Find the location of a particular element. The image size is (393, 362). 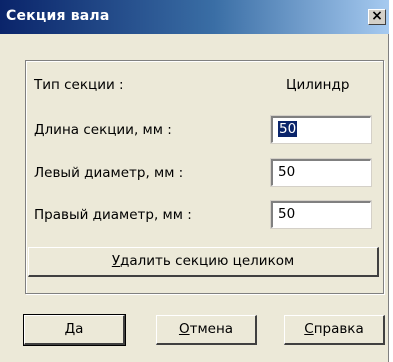

section-type-value: Цилиндр is located at coordinates (318, 85).